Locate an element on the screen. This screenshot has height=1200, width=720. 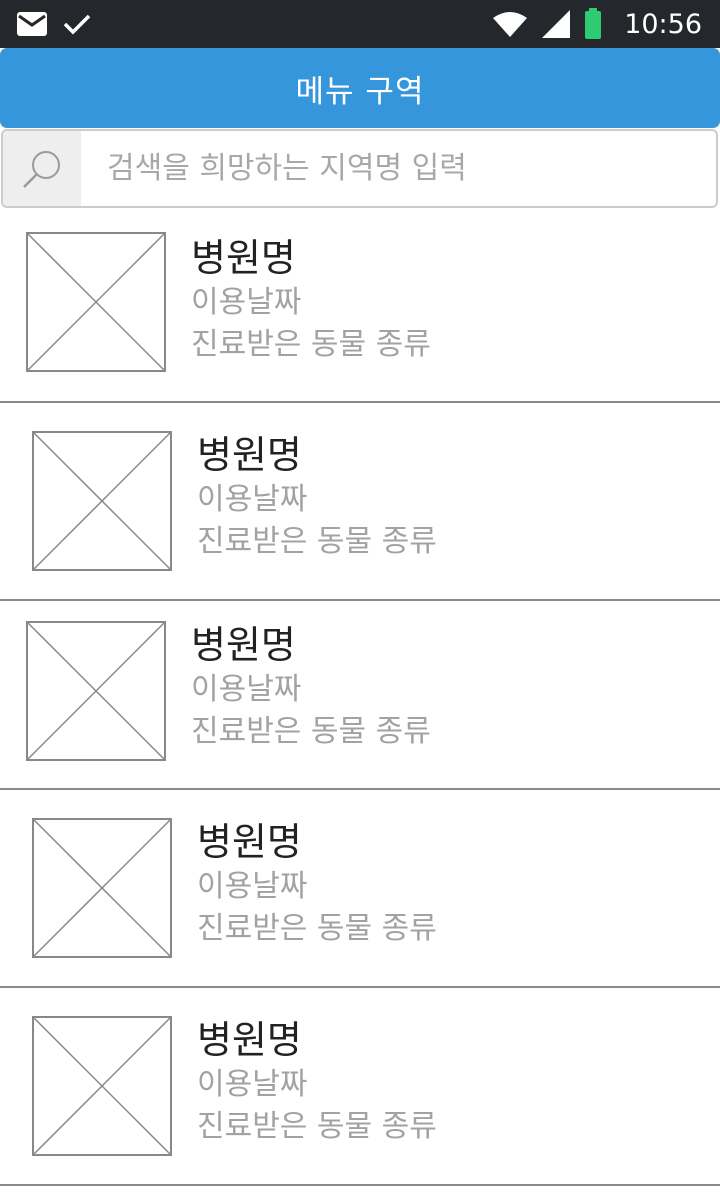
signal-icon is located at coordinates (556, 24).